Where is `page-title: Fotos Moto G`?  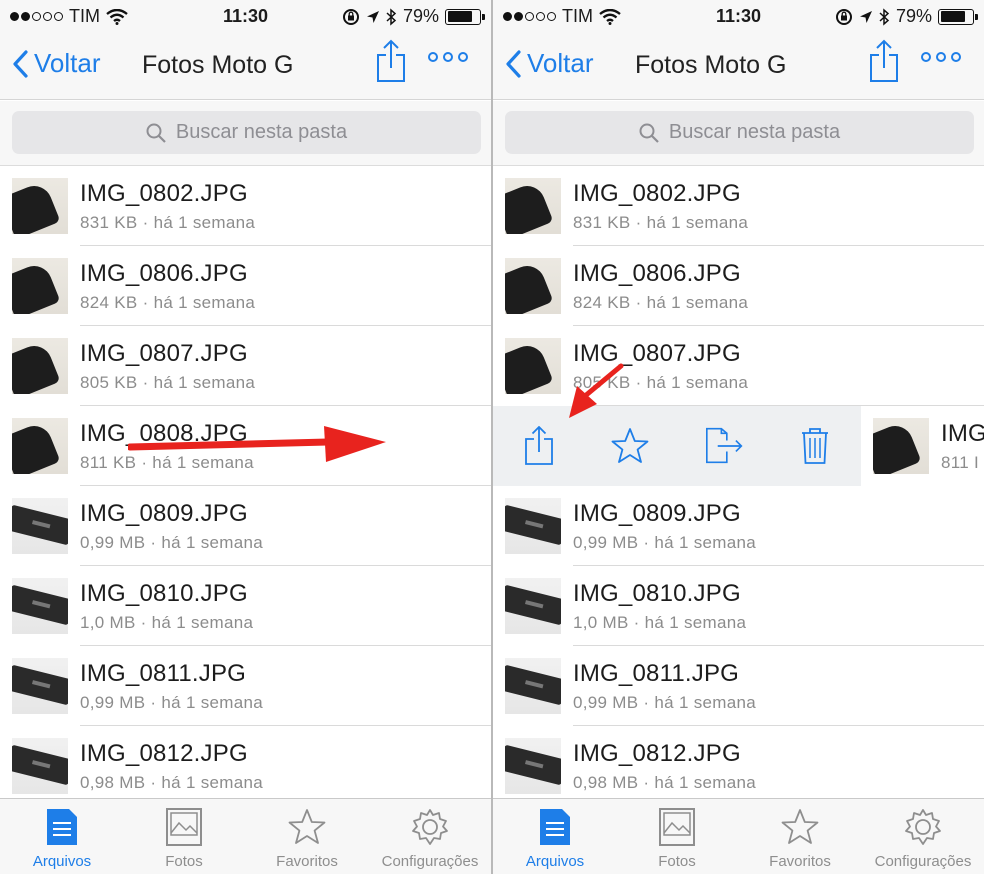 page-title: Fotos Moto G is located at coordinates (218, 65).